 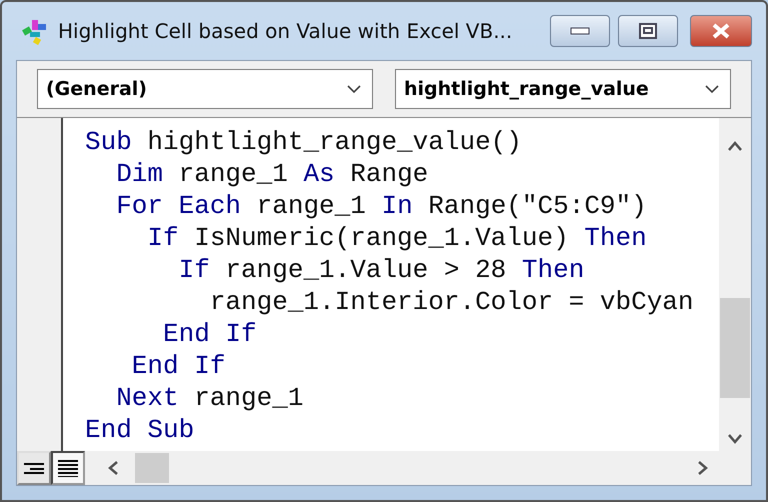 I want to click on procedure-view-button, so click(x=34, y=468).